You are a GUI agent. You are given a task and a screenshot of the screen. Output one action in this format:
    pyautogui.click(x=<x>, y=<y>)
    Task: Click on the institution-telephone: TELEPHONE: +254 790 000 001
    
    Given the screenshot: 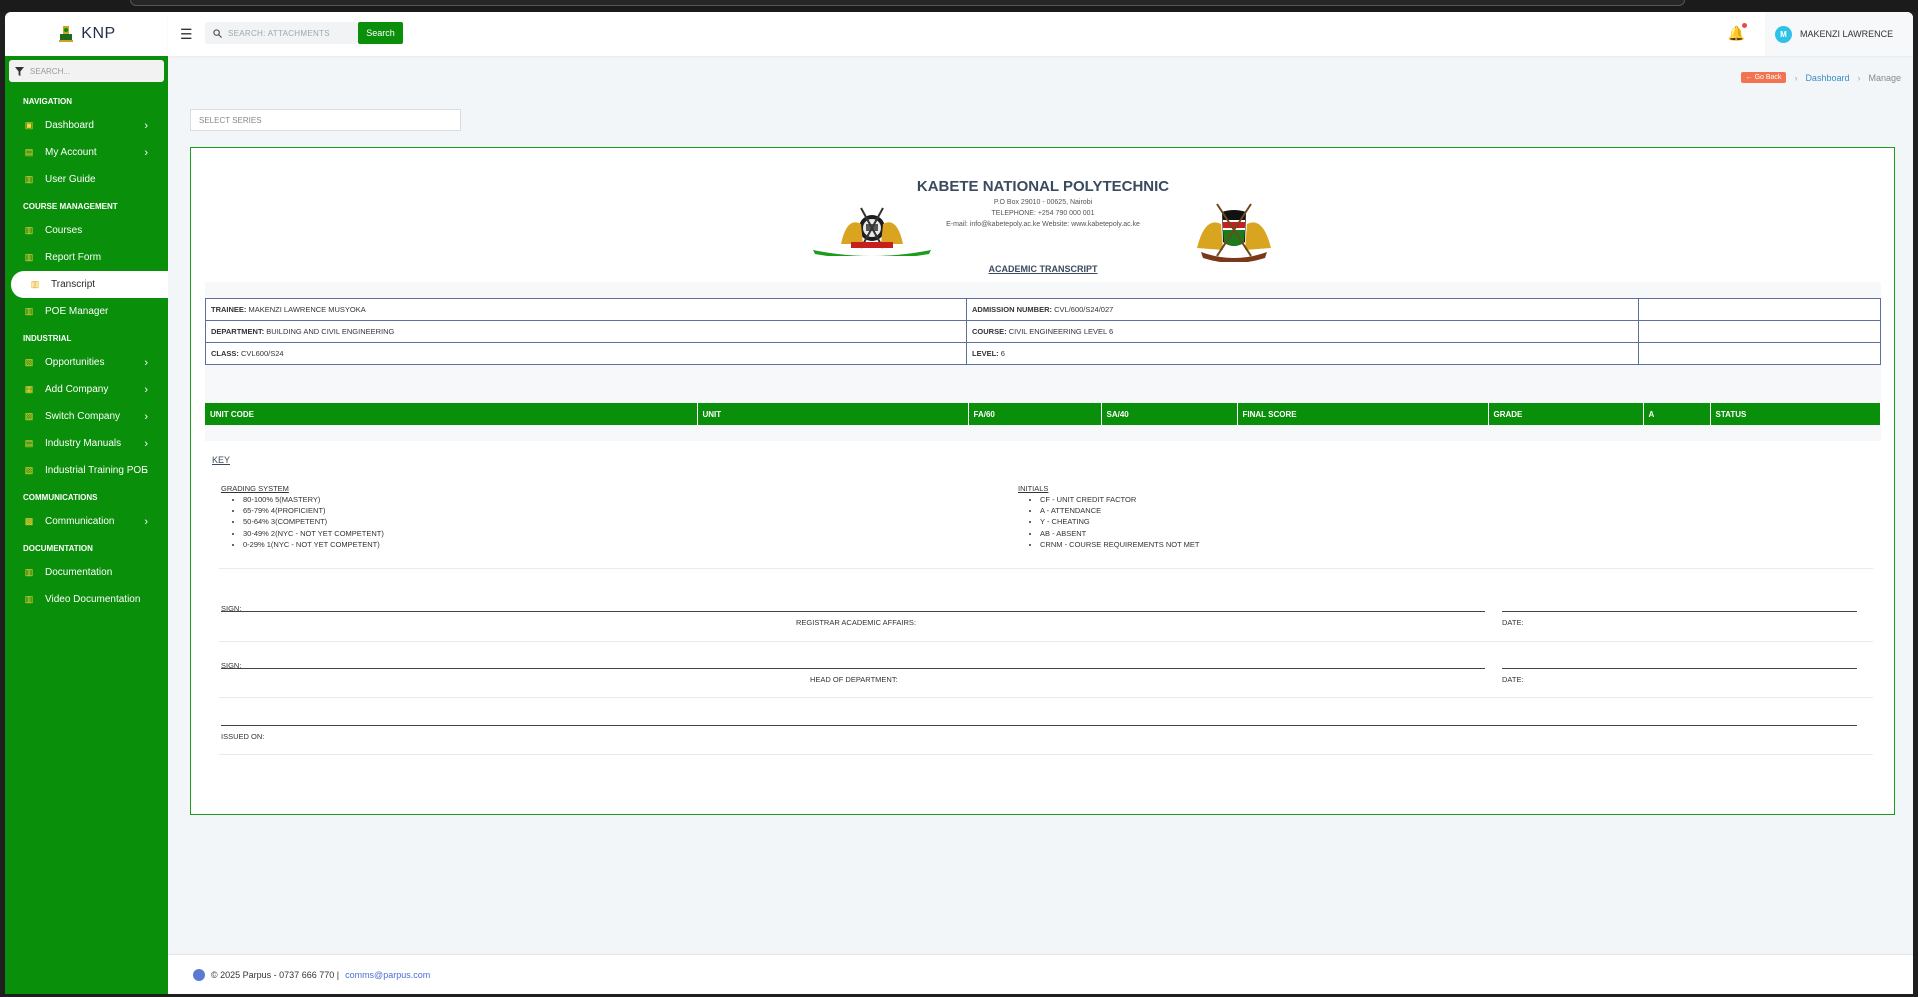 What is the action you would take?
    pyautogui.click(x=1043, y=213)
    